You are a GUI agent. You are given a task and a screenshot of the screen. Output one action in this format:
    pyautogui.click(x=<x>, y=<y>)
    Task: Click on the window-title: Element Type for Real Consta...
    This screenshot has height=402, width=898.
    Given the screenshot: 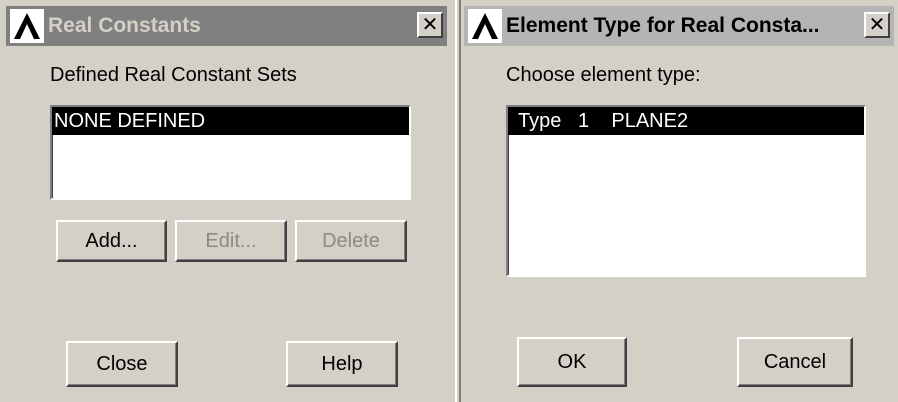 What is the action you would take?
    pyautogui.click(x=663, y=25)
    